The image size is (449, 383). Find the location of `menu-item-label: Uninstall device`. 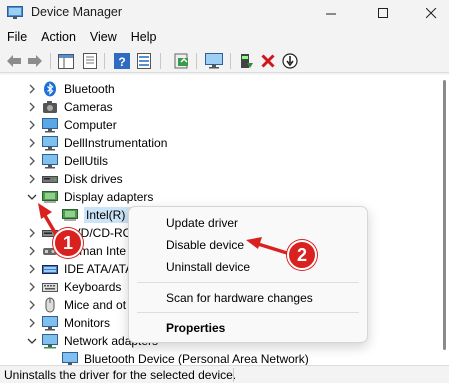

menu-item-label: Uninstall device is located at coordinates (208, 267).